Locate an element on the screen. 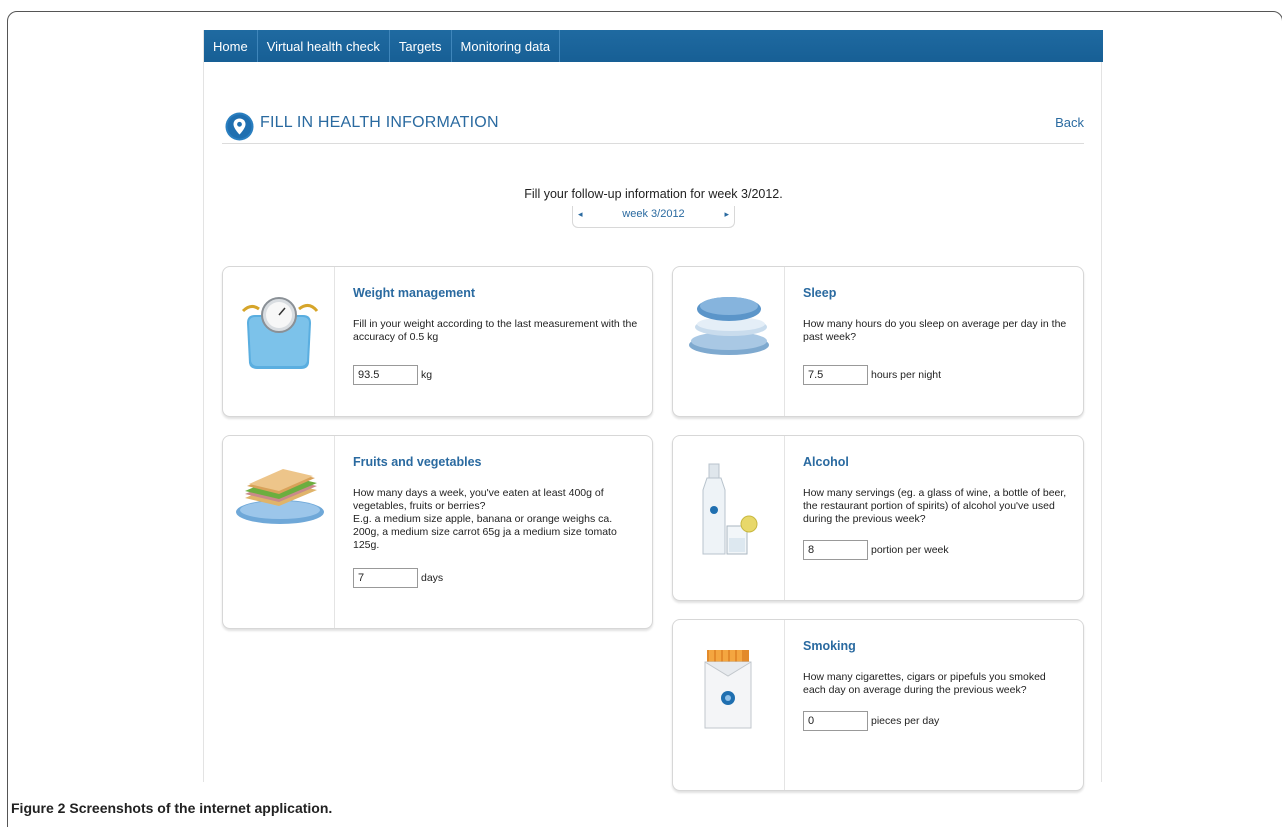 Image resolution: width=1282 pixels, height=827 pixels. smoking-unit: pieces per day is located at coordinates (905, 721).